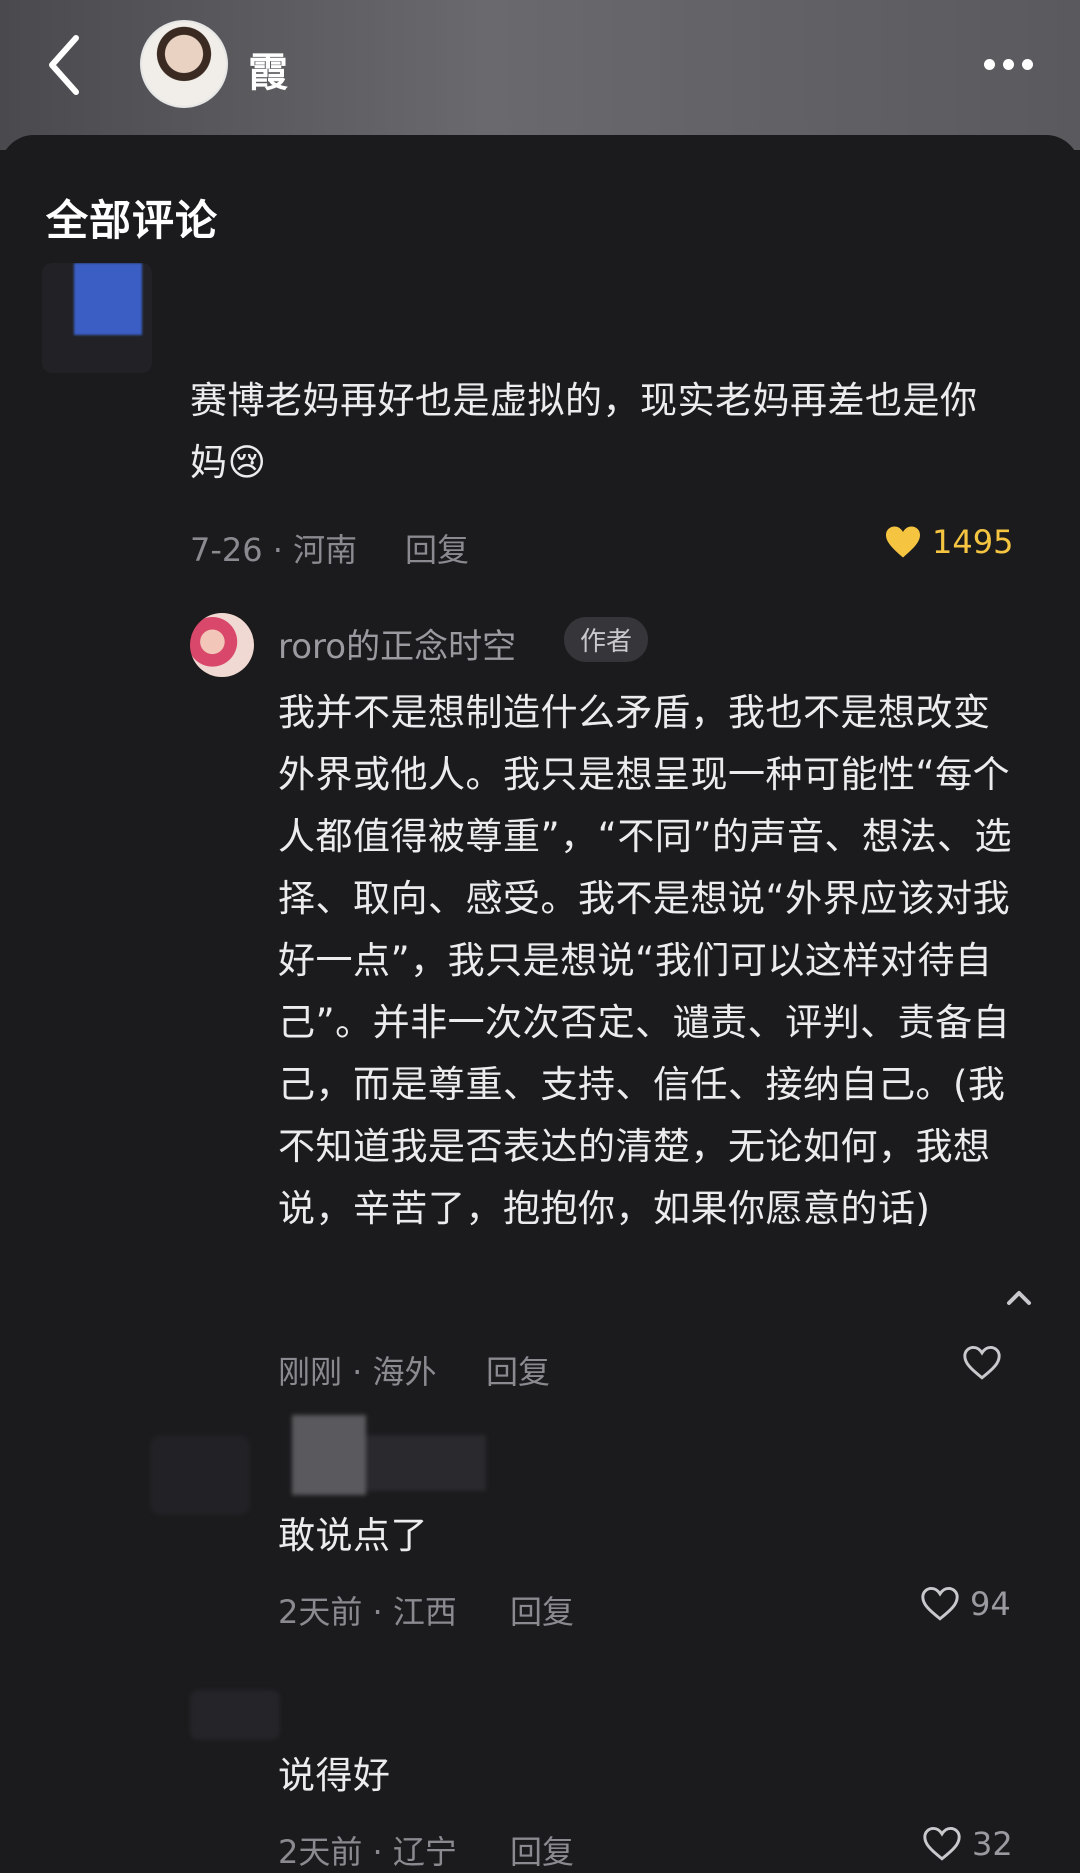  What do you see at coordinates (540, 75) in the screenshot?
I see `top-bar: 霞` at bounding box center [540, 75].